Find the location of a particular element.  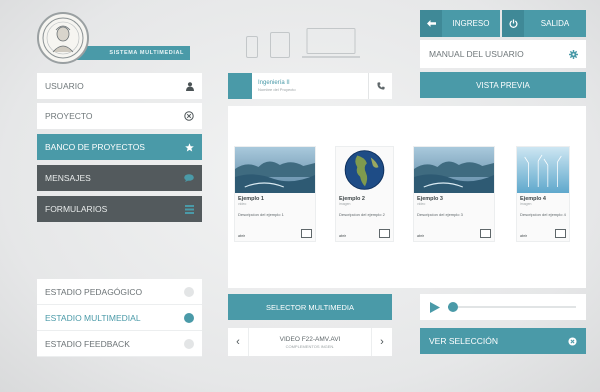

device-icons is located at coordinates (303, 43).